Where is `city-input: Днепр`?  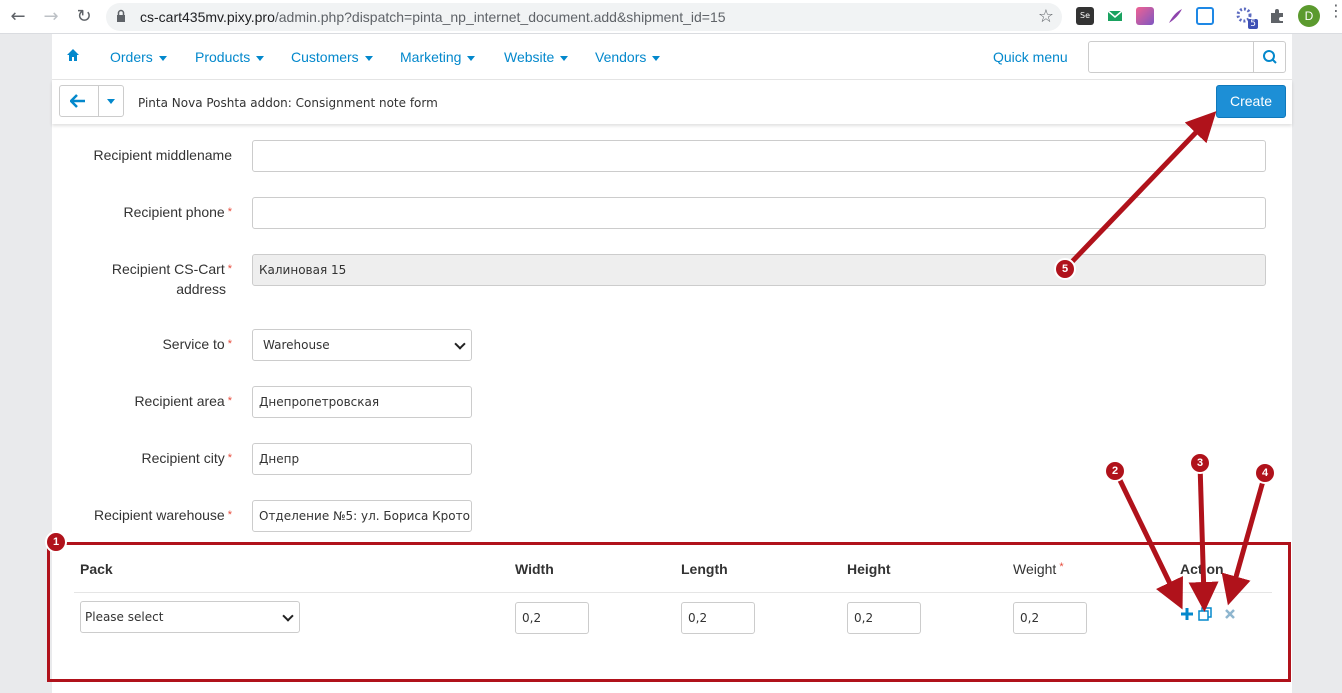 city-input: Днепр is located at coordinates (362, 459).